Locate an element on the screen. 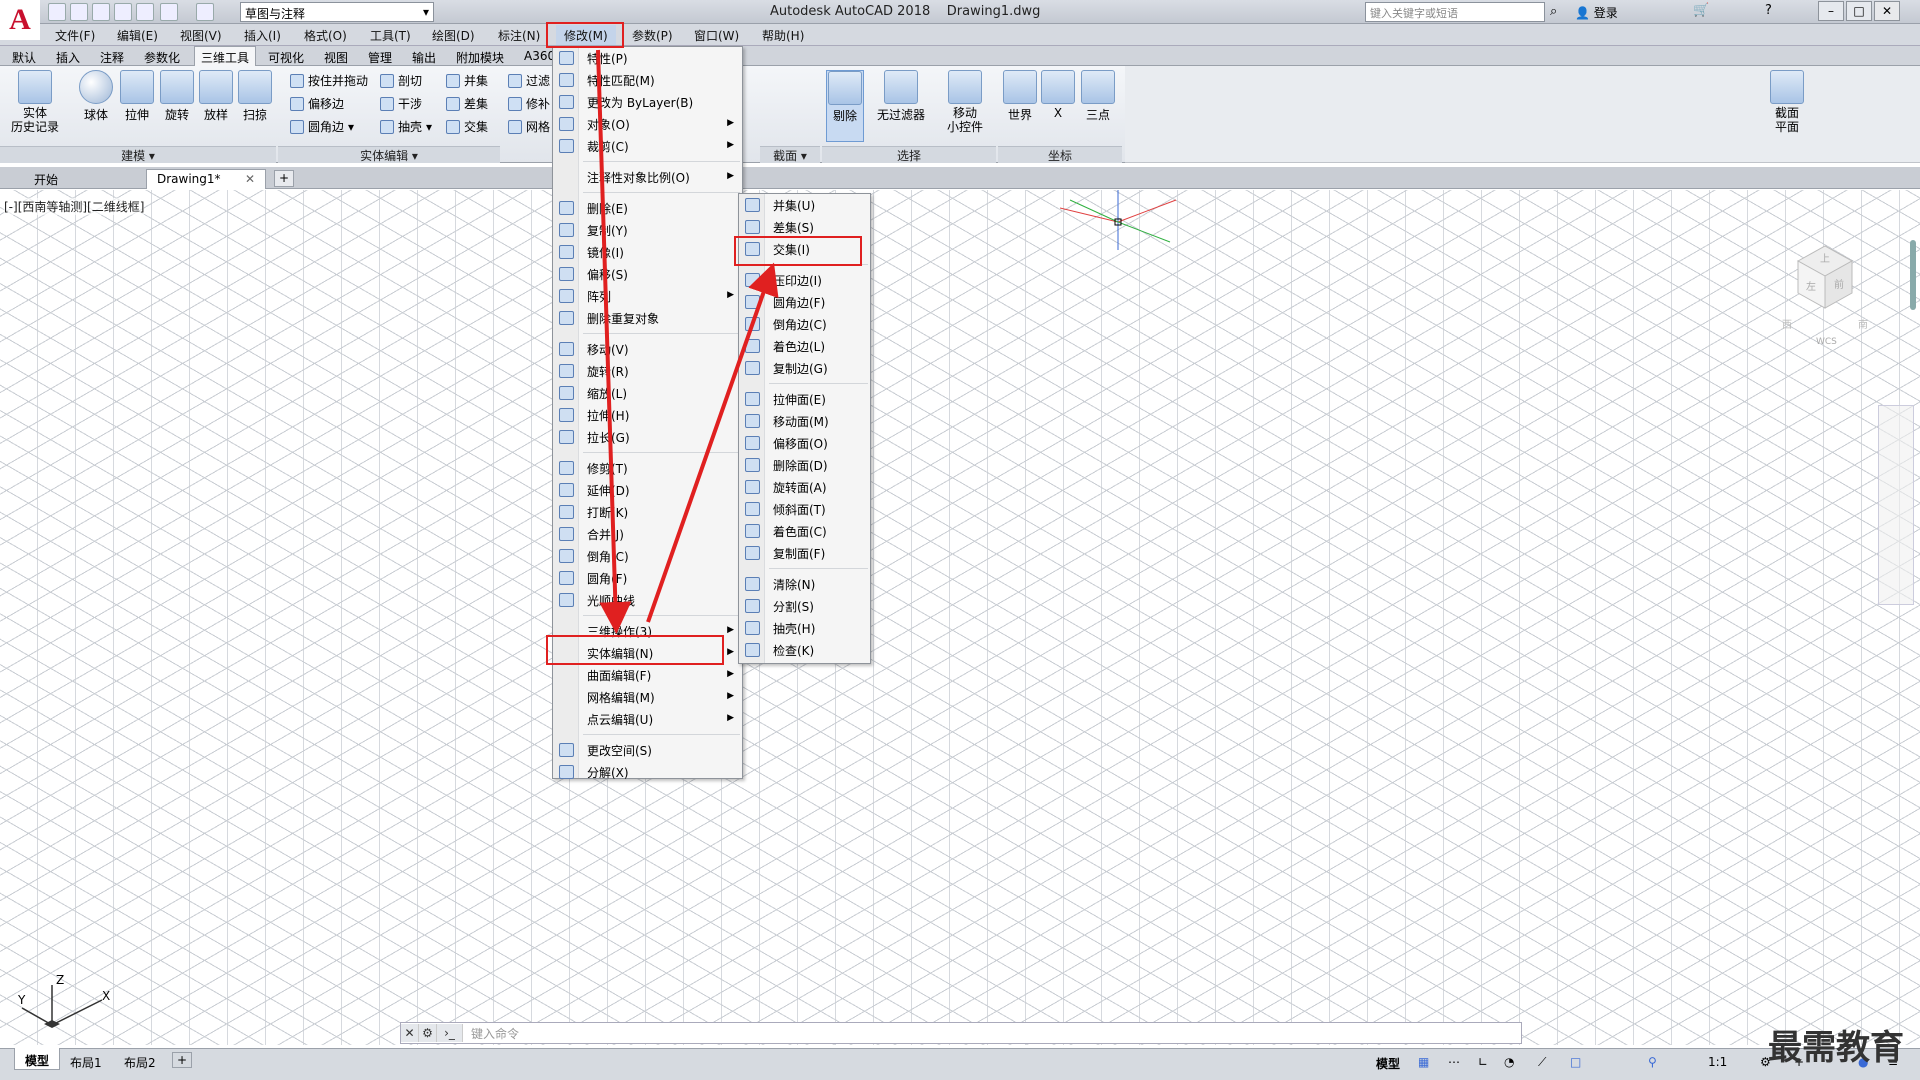 This screenshot has width=1920, height=1080. modify-menu-item: 网格编辑(M) ▶ is located at coordinates (647, 697).